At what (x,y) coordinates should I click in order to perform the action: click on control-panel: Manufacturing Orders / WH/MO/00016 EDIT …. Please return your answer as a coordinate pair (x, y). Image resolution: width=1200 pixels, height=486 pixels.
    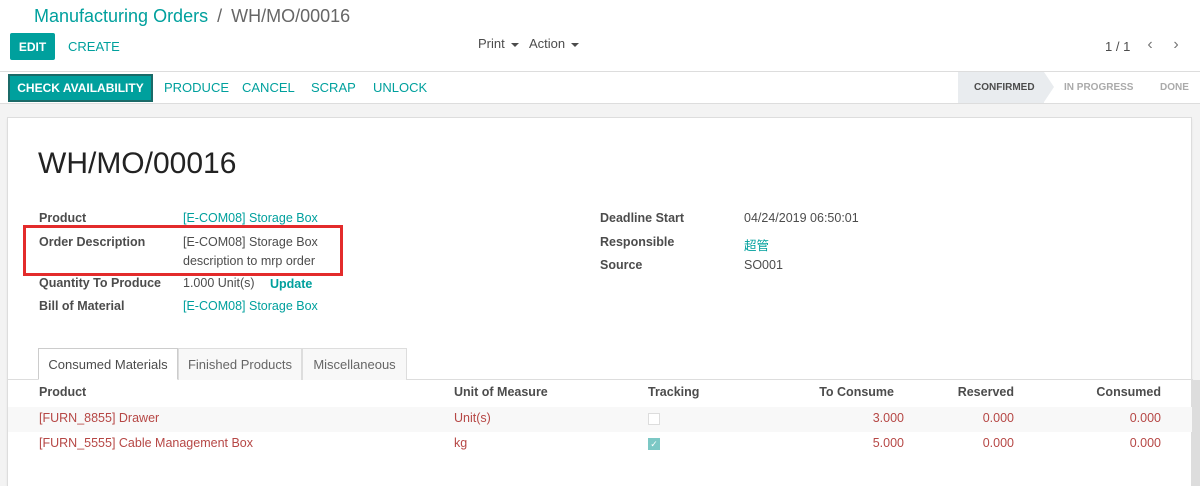
    Looking at the image, I should click on (600, 36).